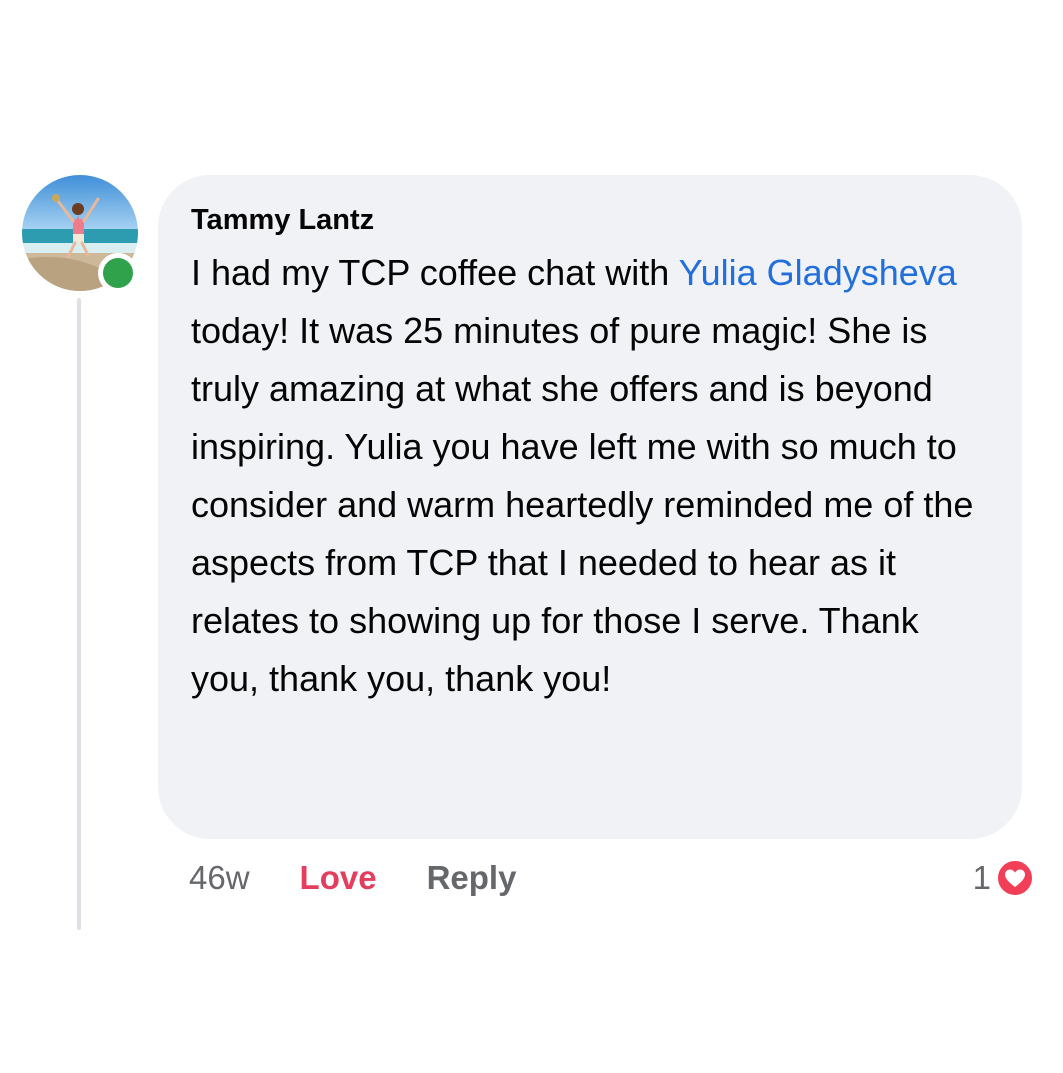 Image resolution: width=1063 pixels, height=1073 pixels. Describe the element at coordinates (818, 272) in the screenshot. I see `mention-link: Yulia Gladysheva` at that location.